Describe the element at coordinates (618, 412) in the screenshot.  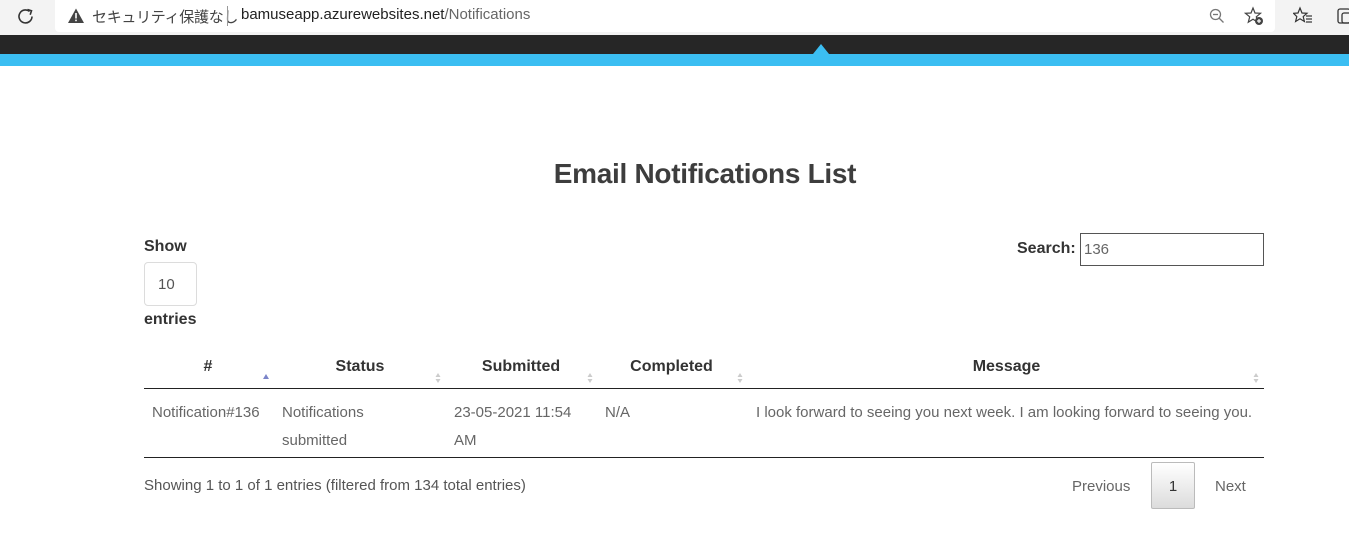
I see `cell-completed: N/A` at that location.